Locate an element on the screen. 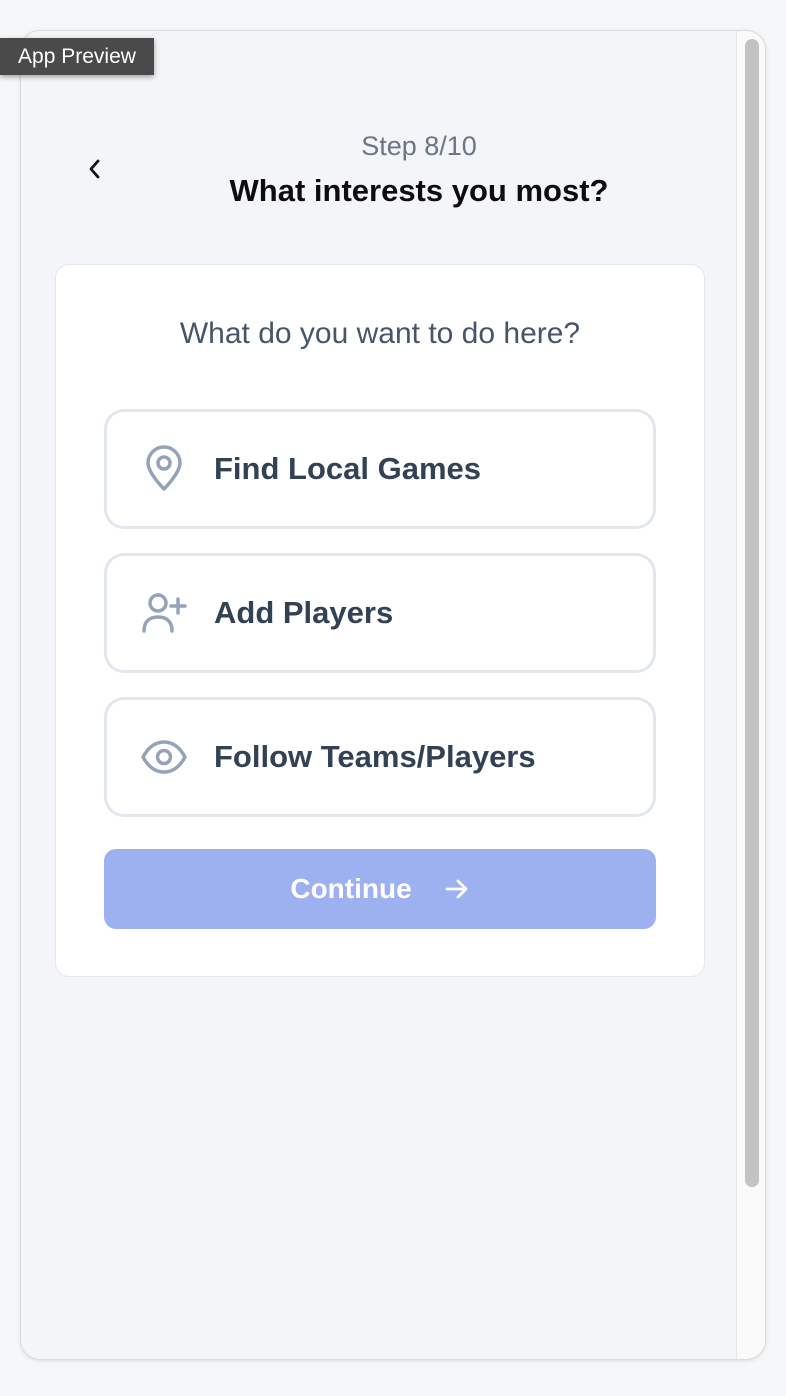 This screenshot has width=786, height=1396. option-add-players: Add Players is located at coordinates (380, 613).